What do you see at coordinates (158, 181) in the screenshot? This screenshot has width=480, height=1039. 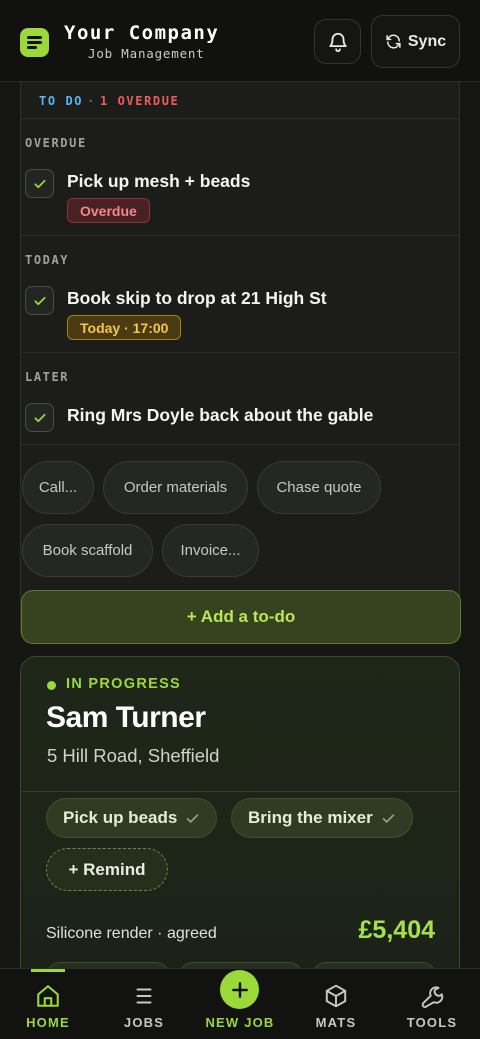 I see `task-title: Pick up mesh + beads` at bounding box center [158, 181].